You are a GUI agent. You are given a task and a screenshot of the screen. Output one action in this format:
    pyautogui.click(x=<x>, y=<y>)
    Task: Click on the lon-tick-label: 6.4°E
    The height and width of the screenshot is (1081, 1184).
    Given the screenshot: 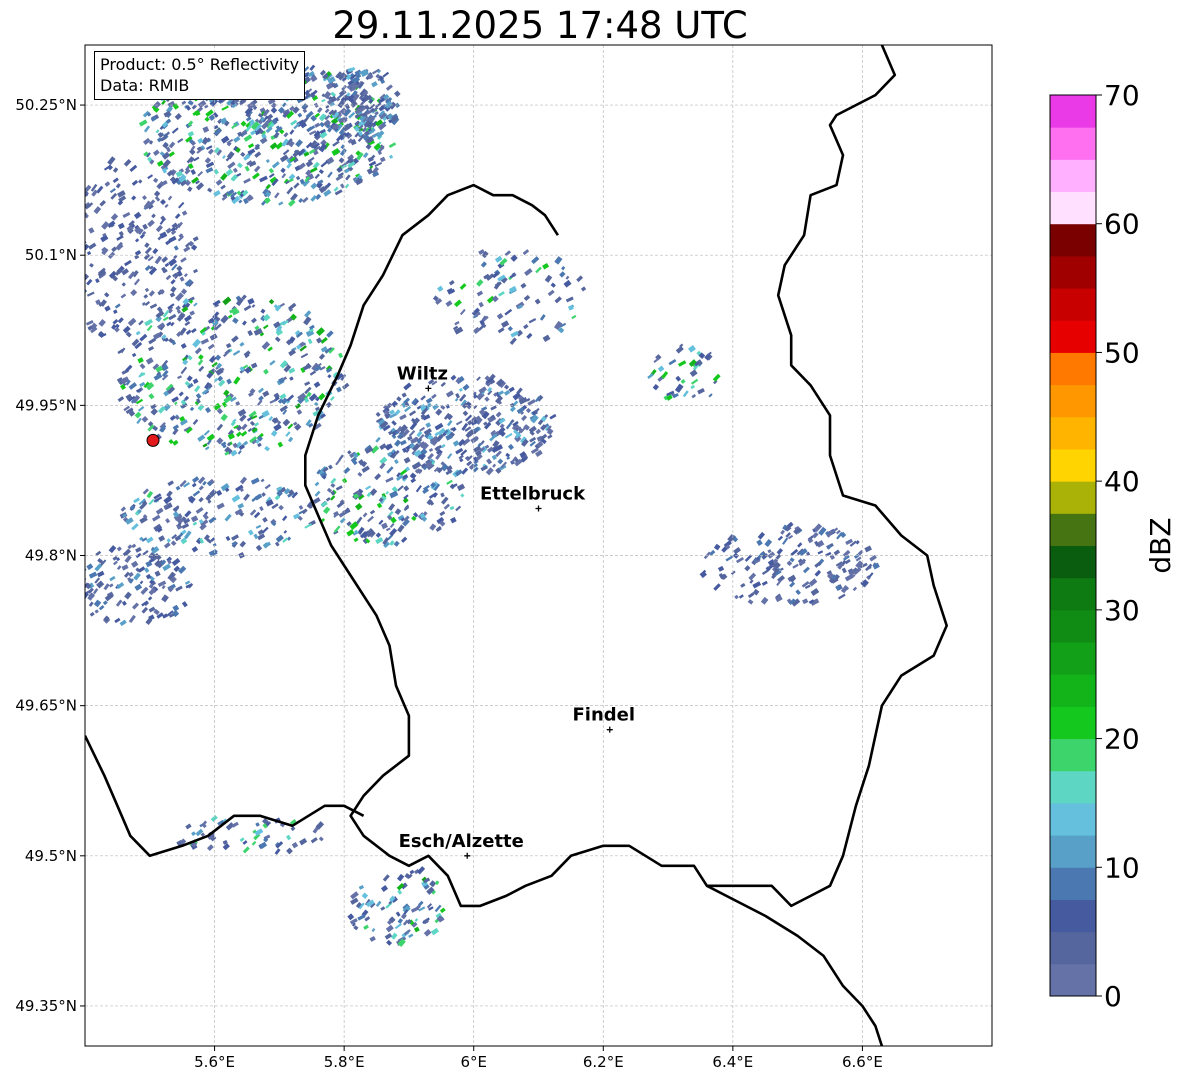 What is the action you would take?
    pyautogui.click(x=732, y=1062)
    